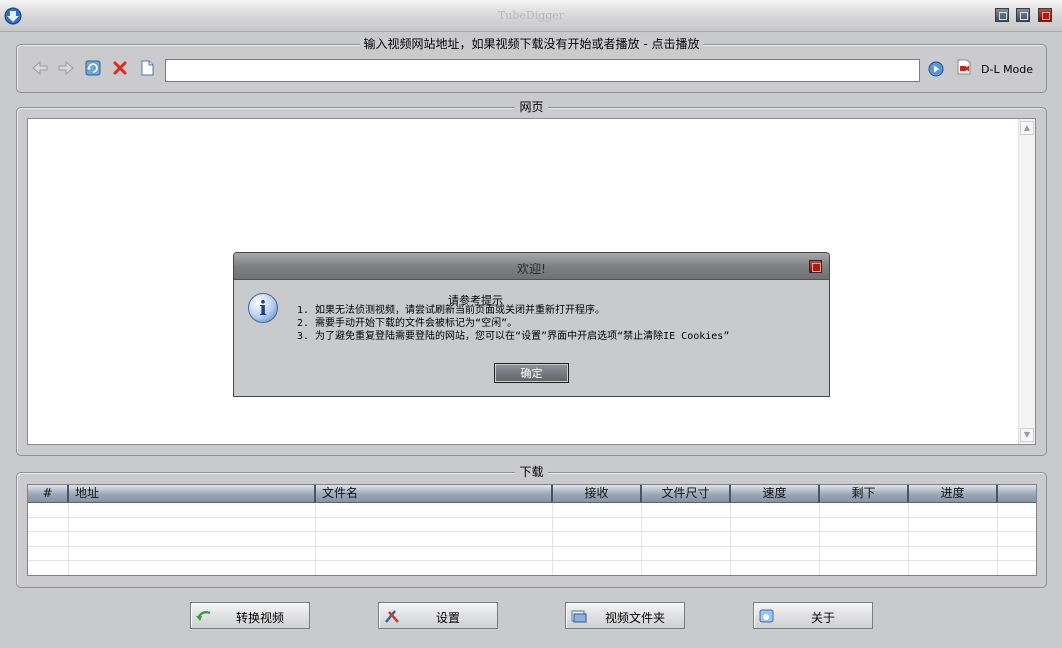  I want to click on convert-video-button: 转换视频, so click(250, 615).